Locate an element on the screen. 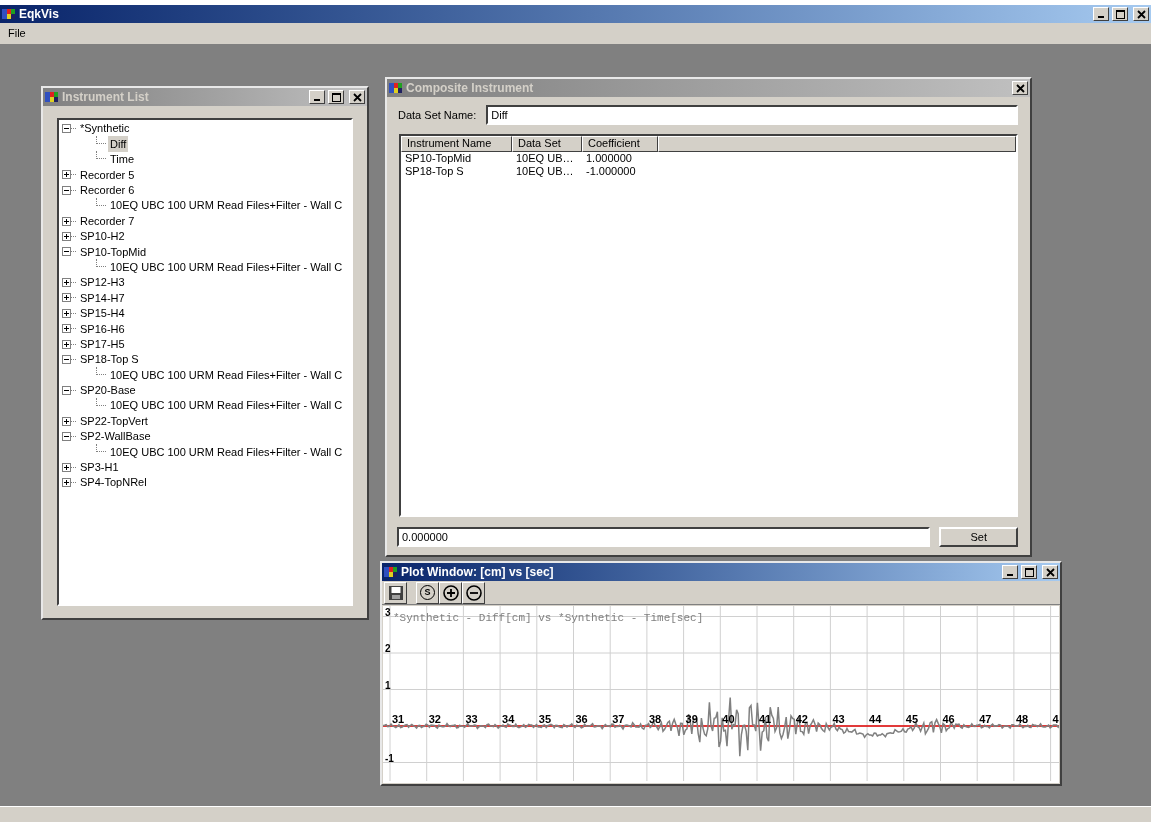 The width and height of the screenshot is (1151, 822). coefficient-field: 0.000000 is located at coordinates (664, 537).